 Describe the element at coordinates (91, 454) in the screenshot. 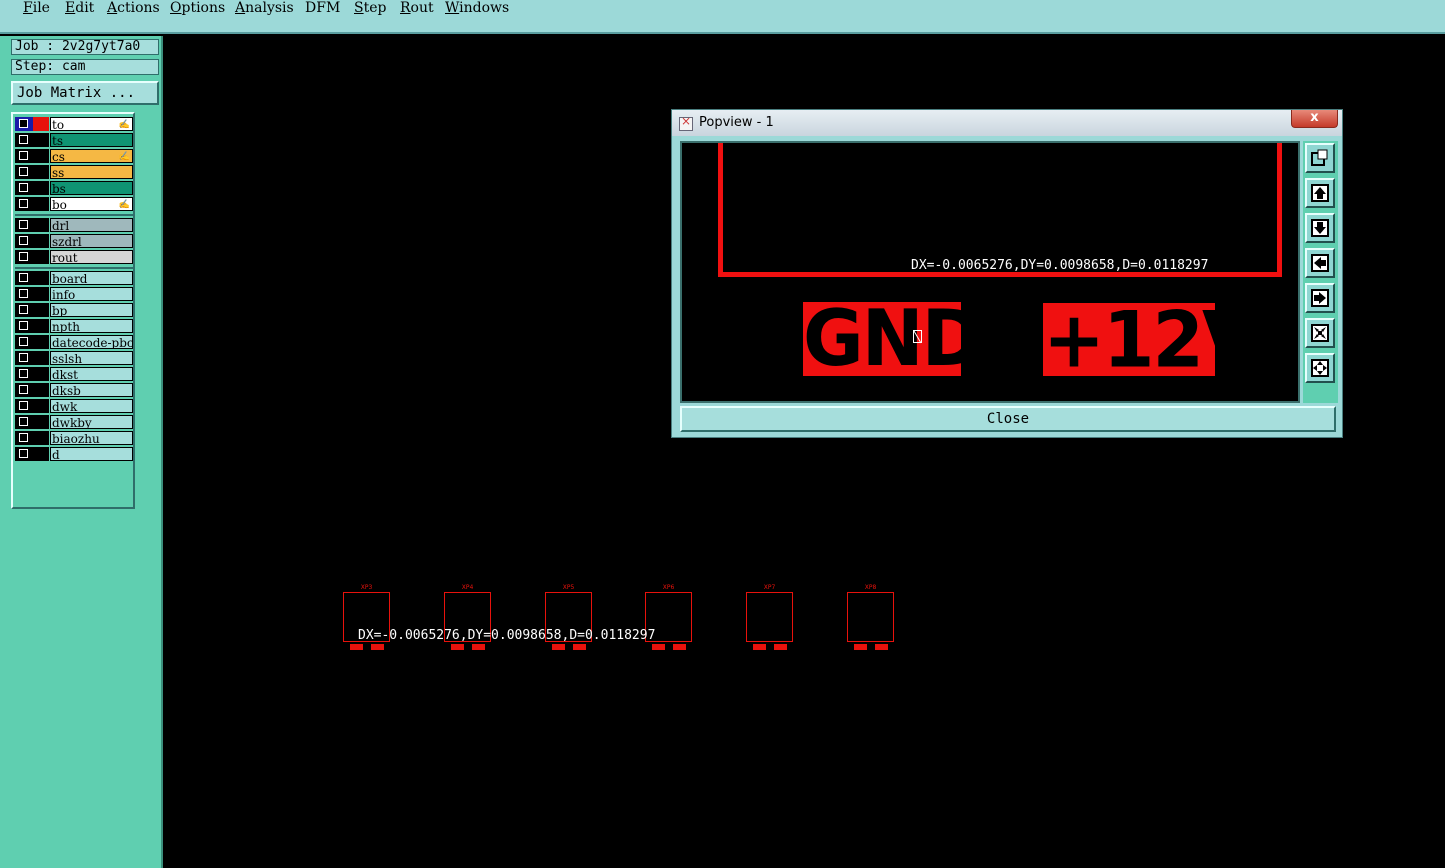

I see `layer-name: d` at that location.